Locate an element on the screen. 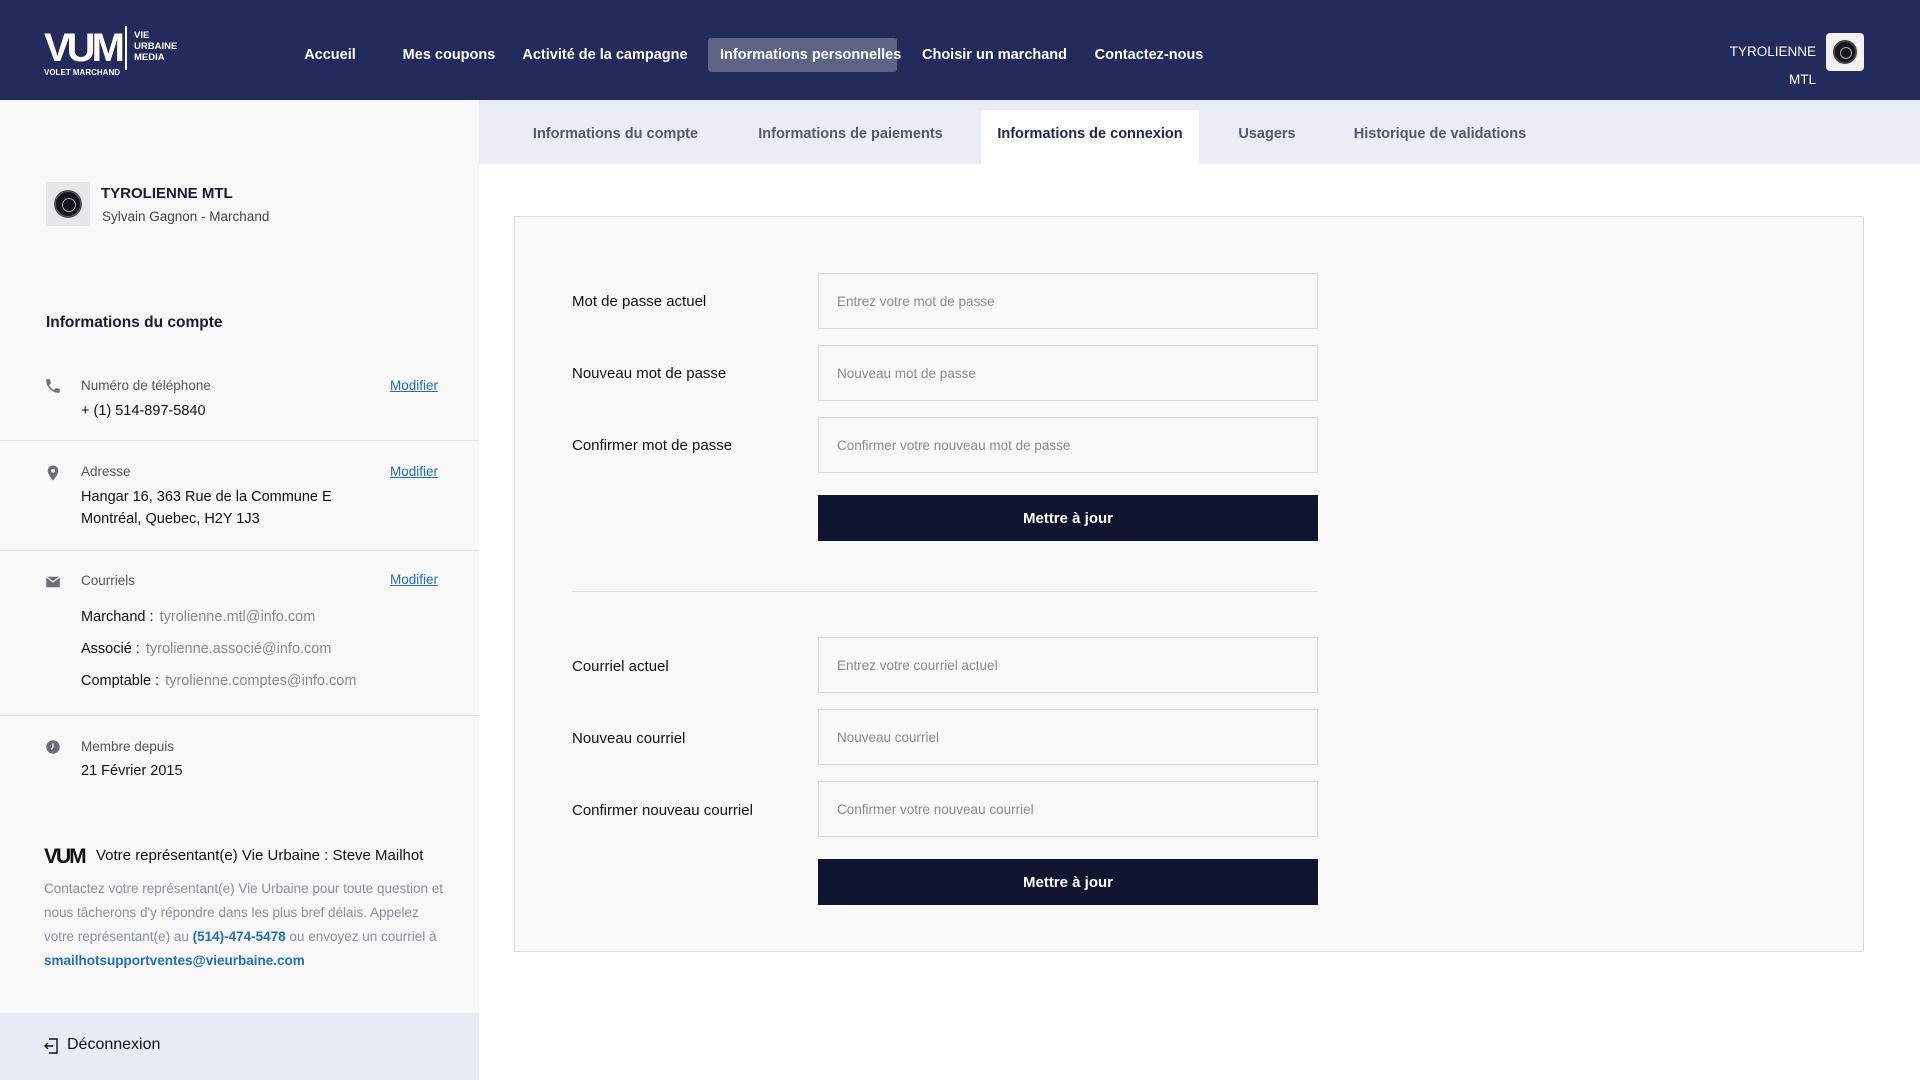  confirm-email-label: Confirmer nouveau courriel is located at coordinates (662, 810).